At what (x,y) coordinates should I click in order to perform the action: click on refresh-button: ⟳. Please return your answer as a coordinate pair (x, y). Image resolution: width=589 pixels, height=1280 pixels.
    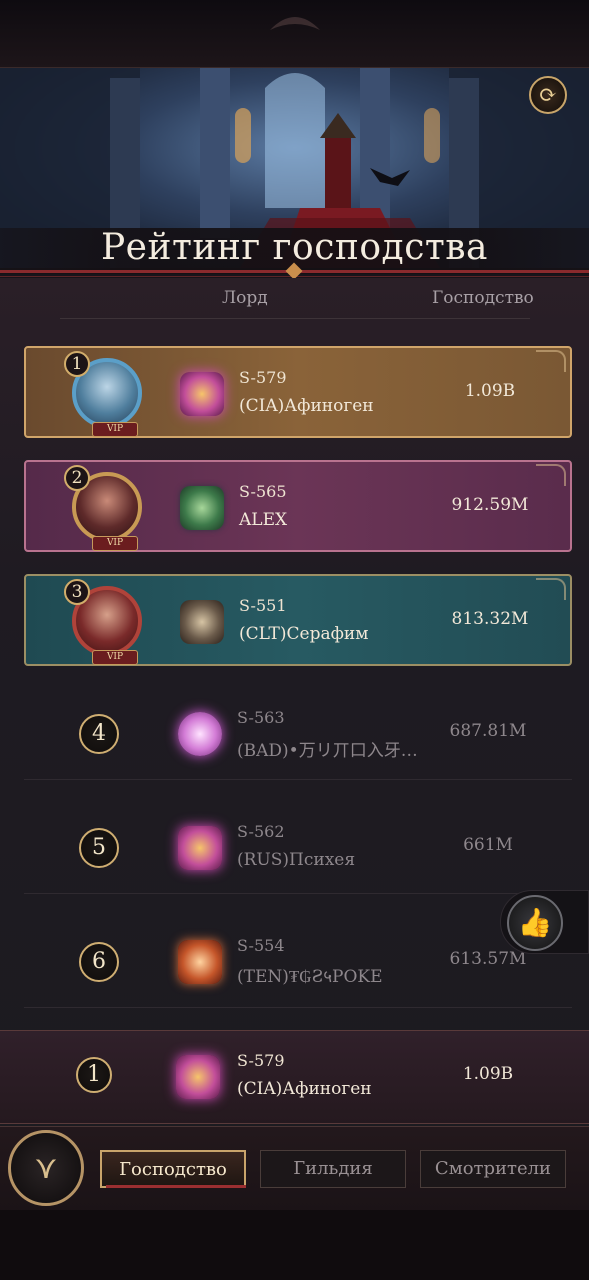
    Looking at the image, I should click on (548, 95).